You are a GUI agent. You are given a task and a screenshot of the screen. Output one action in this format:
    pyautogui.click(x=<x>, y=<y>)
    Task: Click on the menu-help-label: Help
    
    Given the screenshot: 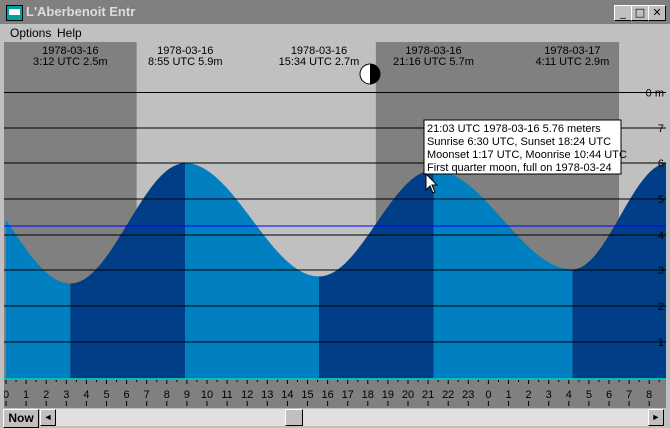 What is the action you would take?
    pyautogui.click(x=69, y=33)
    